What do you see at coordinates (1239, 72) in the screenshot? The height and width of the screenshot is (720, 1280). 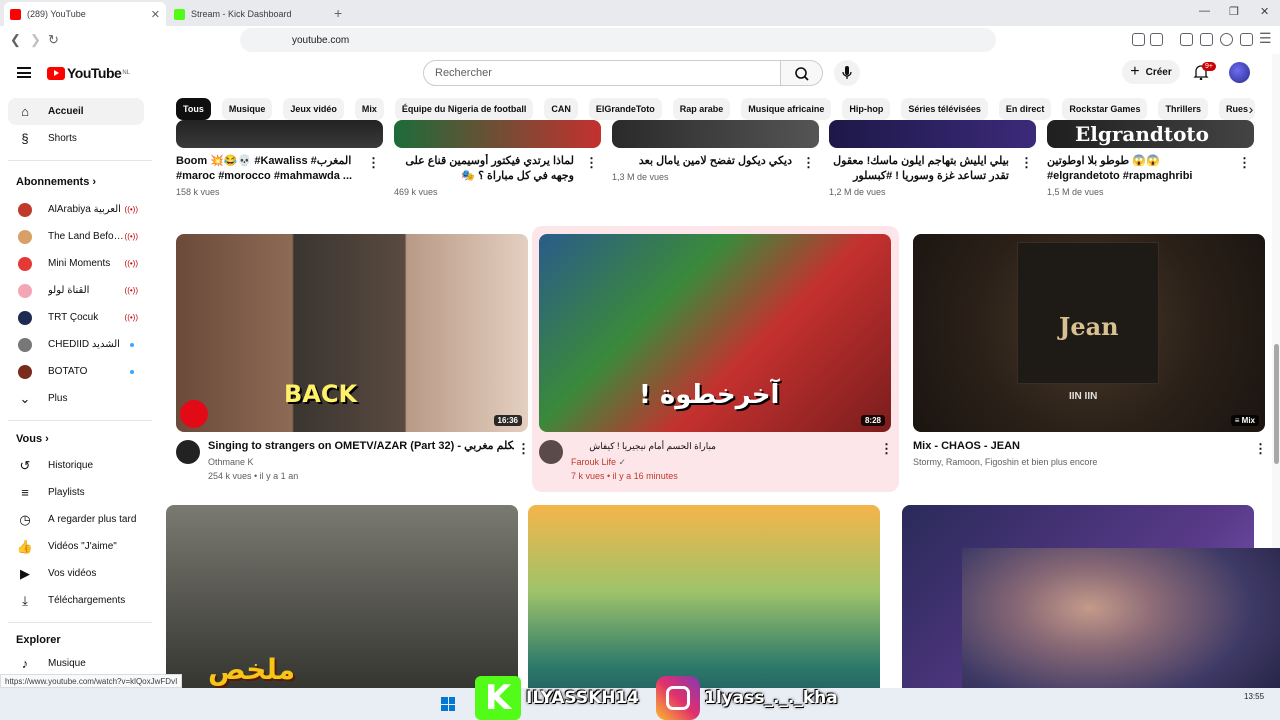 I see `account-avatar` at bounding box center [1239, 72].